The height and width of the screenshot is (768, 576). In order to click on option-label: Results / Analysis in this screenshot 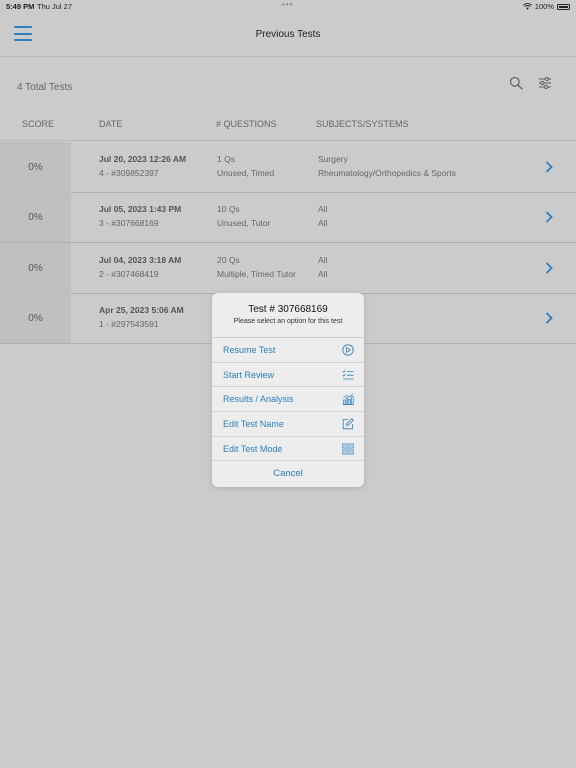, I will do `click(258, 399)`.